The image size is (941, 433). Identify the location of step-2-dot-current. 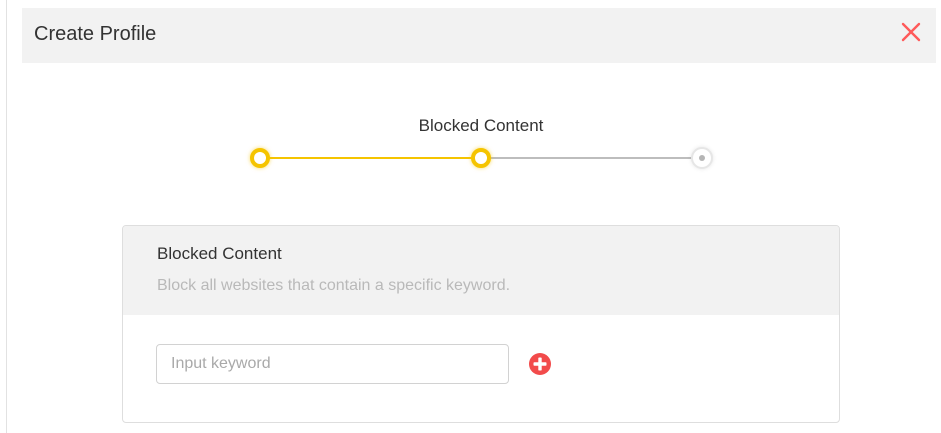
(481, 158).